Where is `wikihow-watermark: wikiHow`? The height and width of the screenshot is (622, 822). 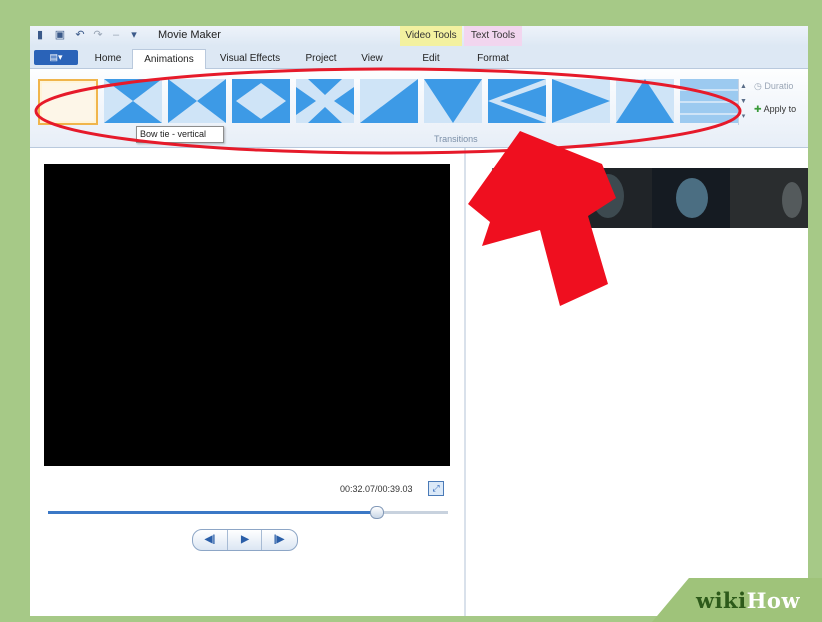
wikihow-watermark: wikiHow is located at coordinates (737, 600).